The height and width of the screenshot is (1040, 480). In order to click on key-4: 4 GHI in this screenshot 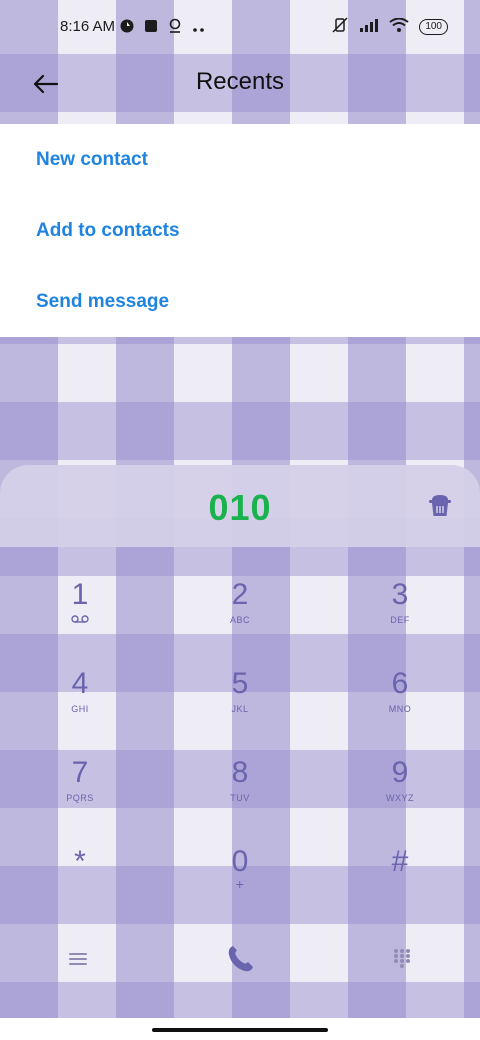, I will do `click(80, 676)`.